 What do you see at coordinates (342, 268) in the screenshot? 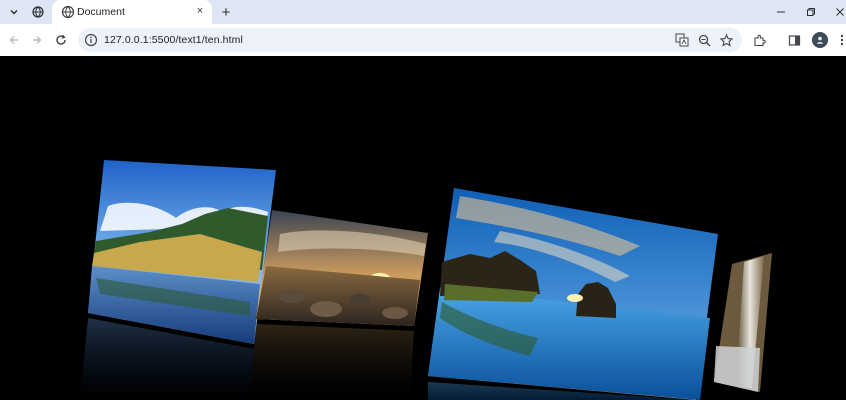
I see `carousel-image-shore` at bounding box center [342, 268].